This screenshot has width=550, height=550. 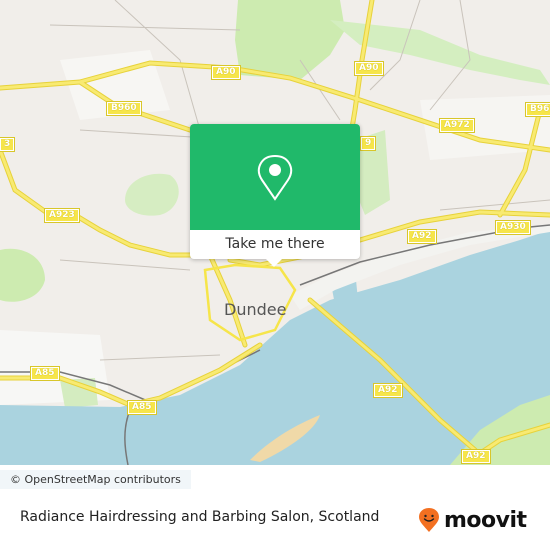 I want to click on location-popup: Take me there, so click(x=275, y=195).